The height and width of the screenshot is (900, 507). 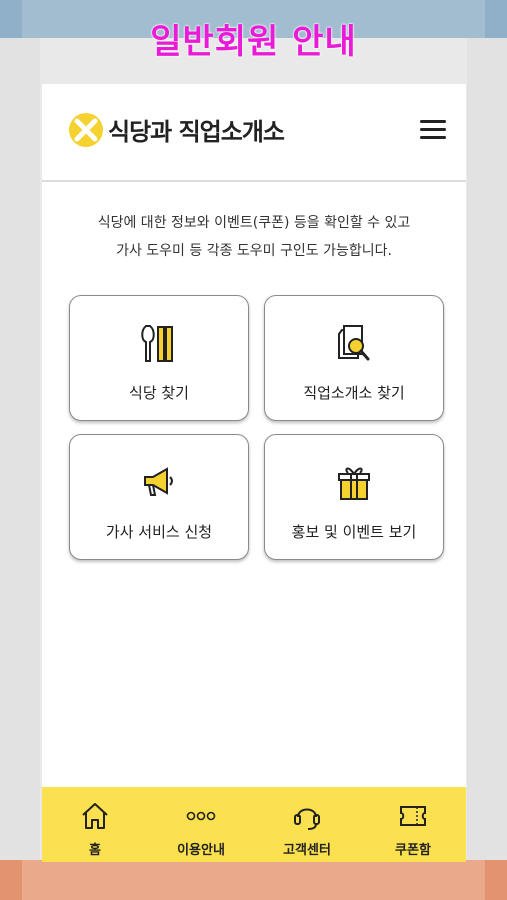 What do you see at coordinates (253, 42) in the screenshot?
I see `banner-title: 일반회원 안내` at bounding box center [253, 42].